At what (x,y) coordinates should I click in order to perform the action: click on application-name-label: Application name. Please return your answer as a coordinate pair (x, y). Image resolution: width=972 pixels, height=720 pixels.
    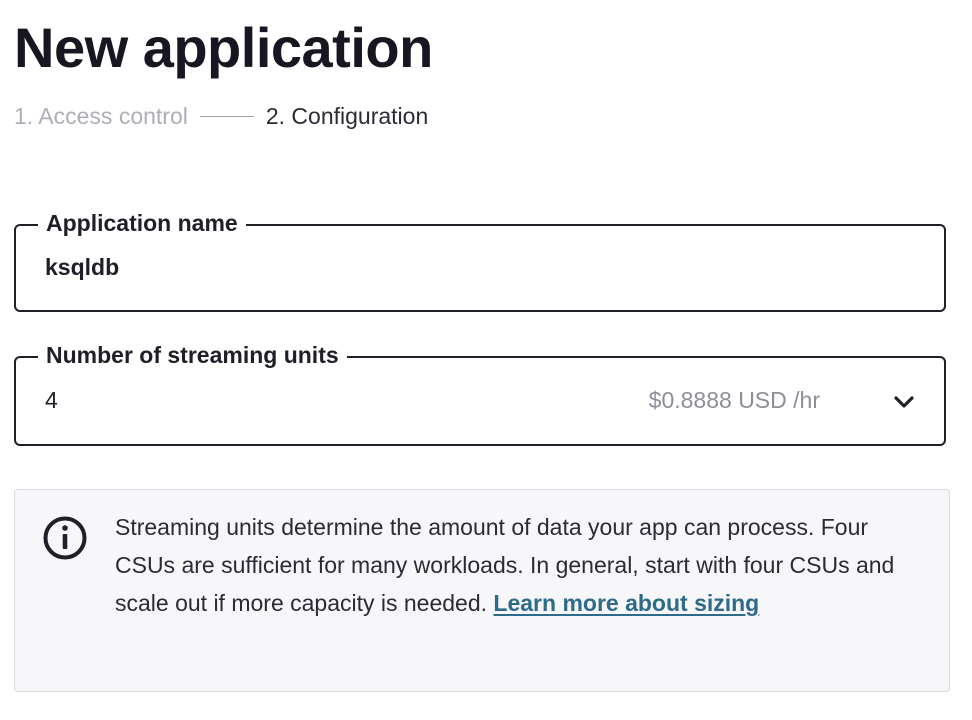
    Looking at the image, I should click on (142, 223).